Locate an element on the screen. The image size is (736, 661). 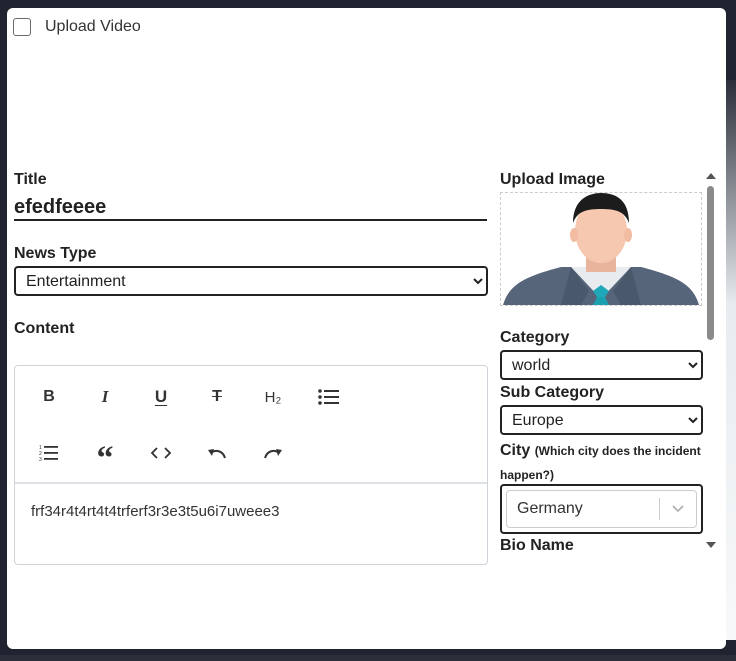
editor-toolbar: B I U T H₂ 1 2 3 “ is located at coordinates (251, 425).